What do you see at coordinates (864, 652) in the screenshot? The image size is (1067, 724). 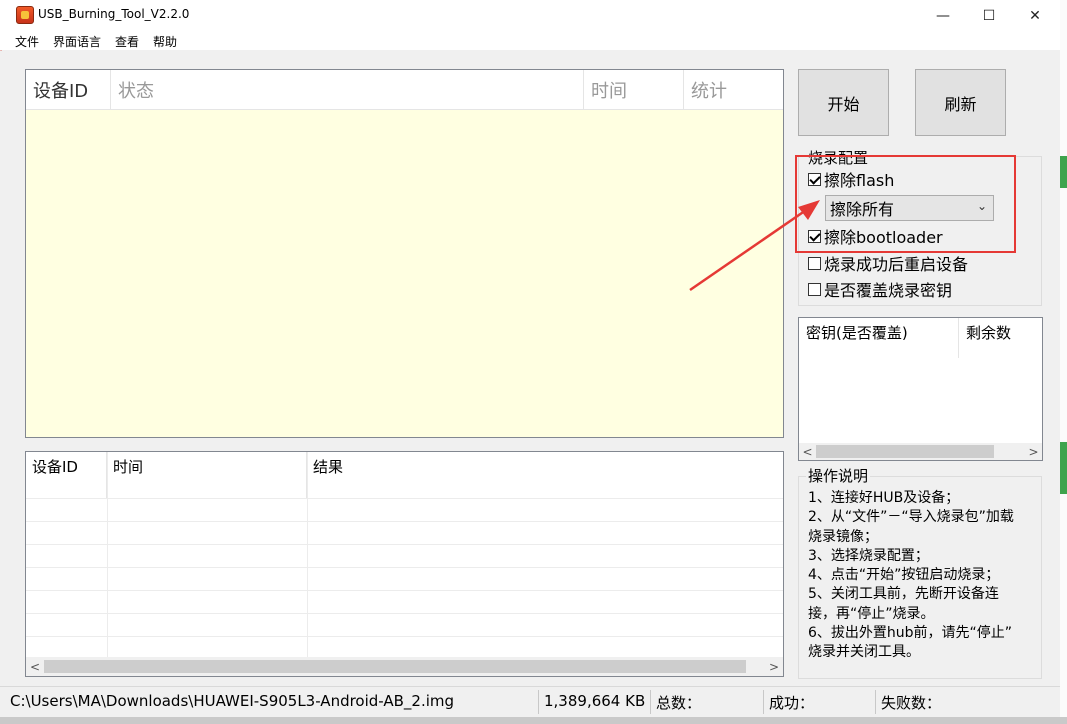 I see `instruction-line: 烧录并关闭工具。` at bounding box center [864, 652].